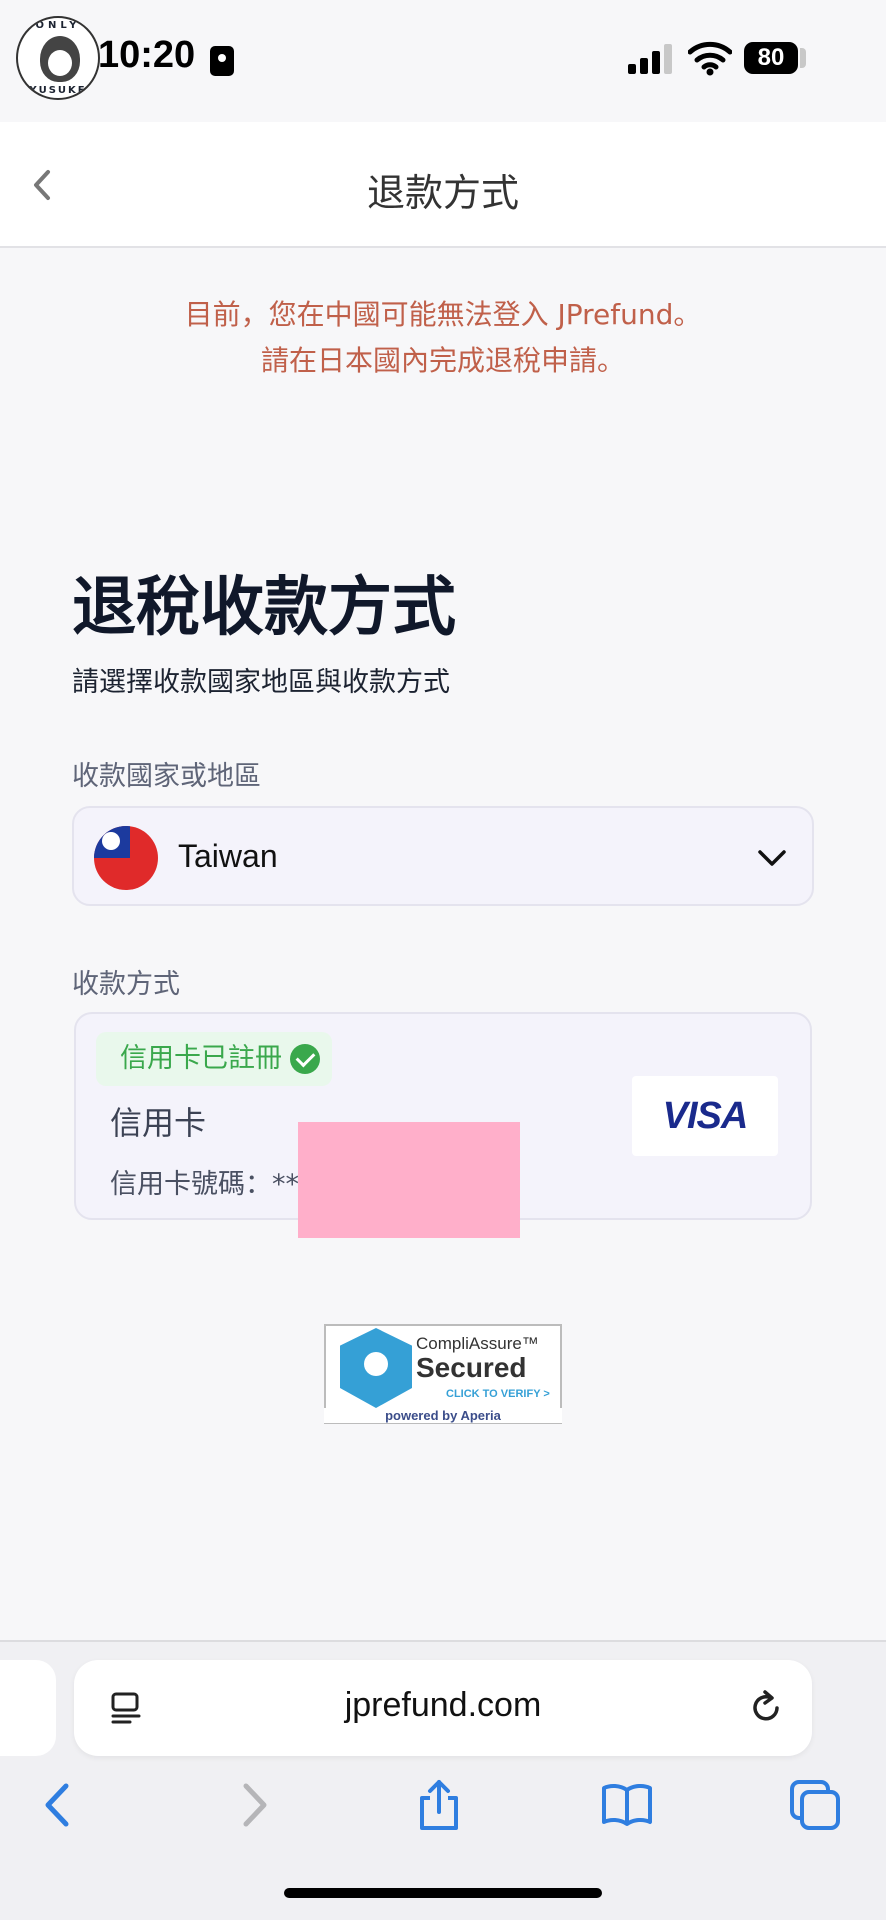  What do you see at coordinates (477, 1343) in the screenshot?
I see `seal-brand: CompliAssure™` at bounding box center [477, 1343].